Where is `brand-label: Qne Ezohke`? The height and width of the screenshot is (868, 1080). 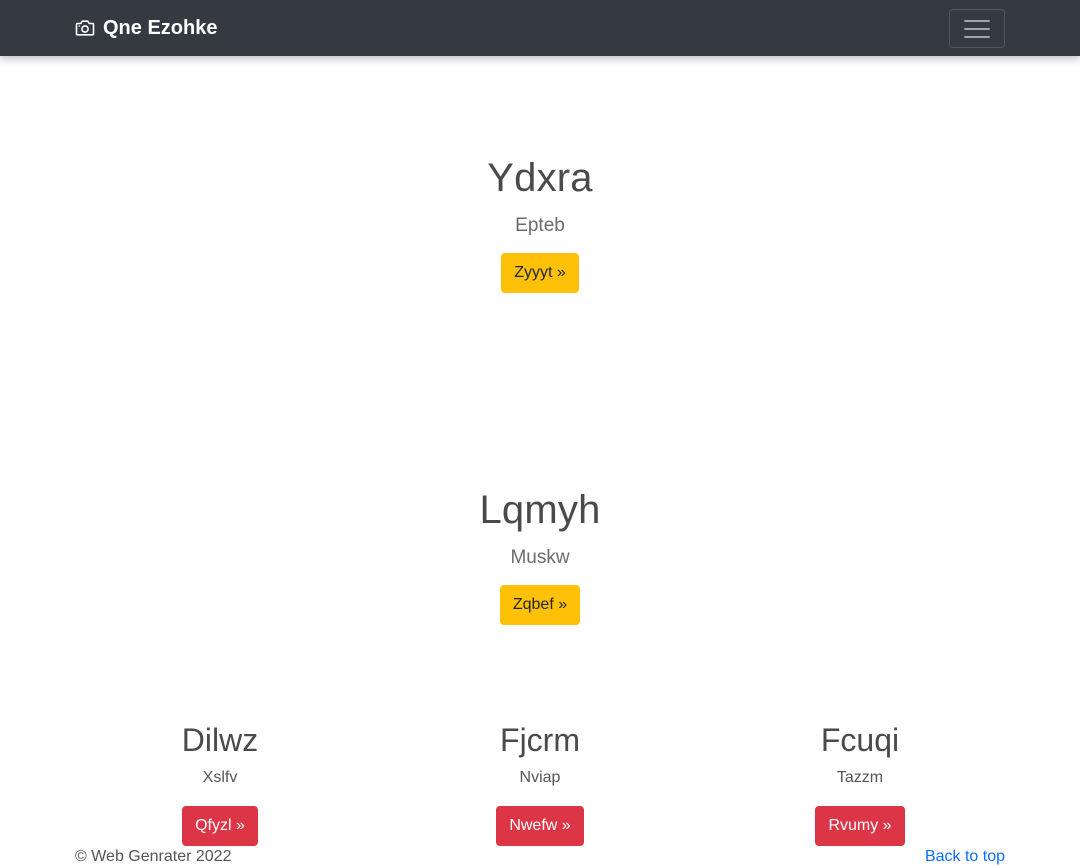
brand-label: Qne Ezohke is located at coordinates (160, 27).